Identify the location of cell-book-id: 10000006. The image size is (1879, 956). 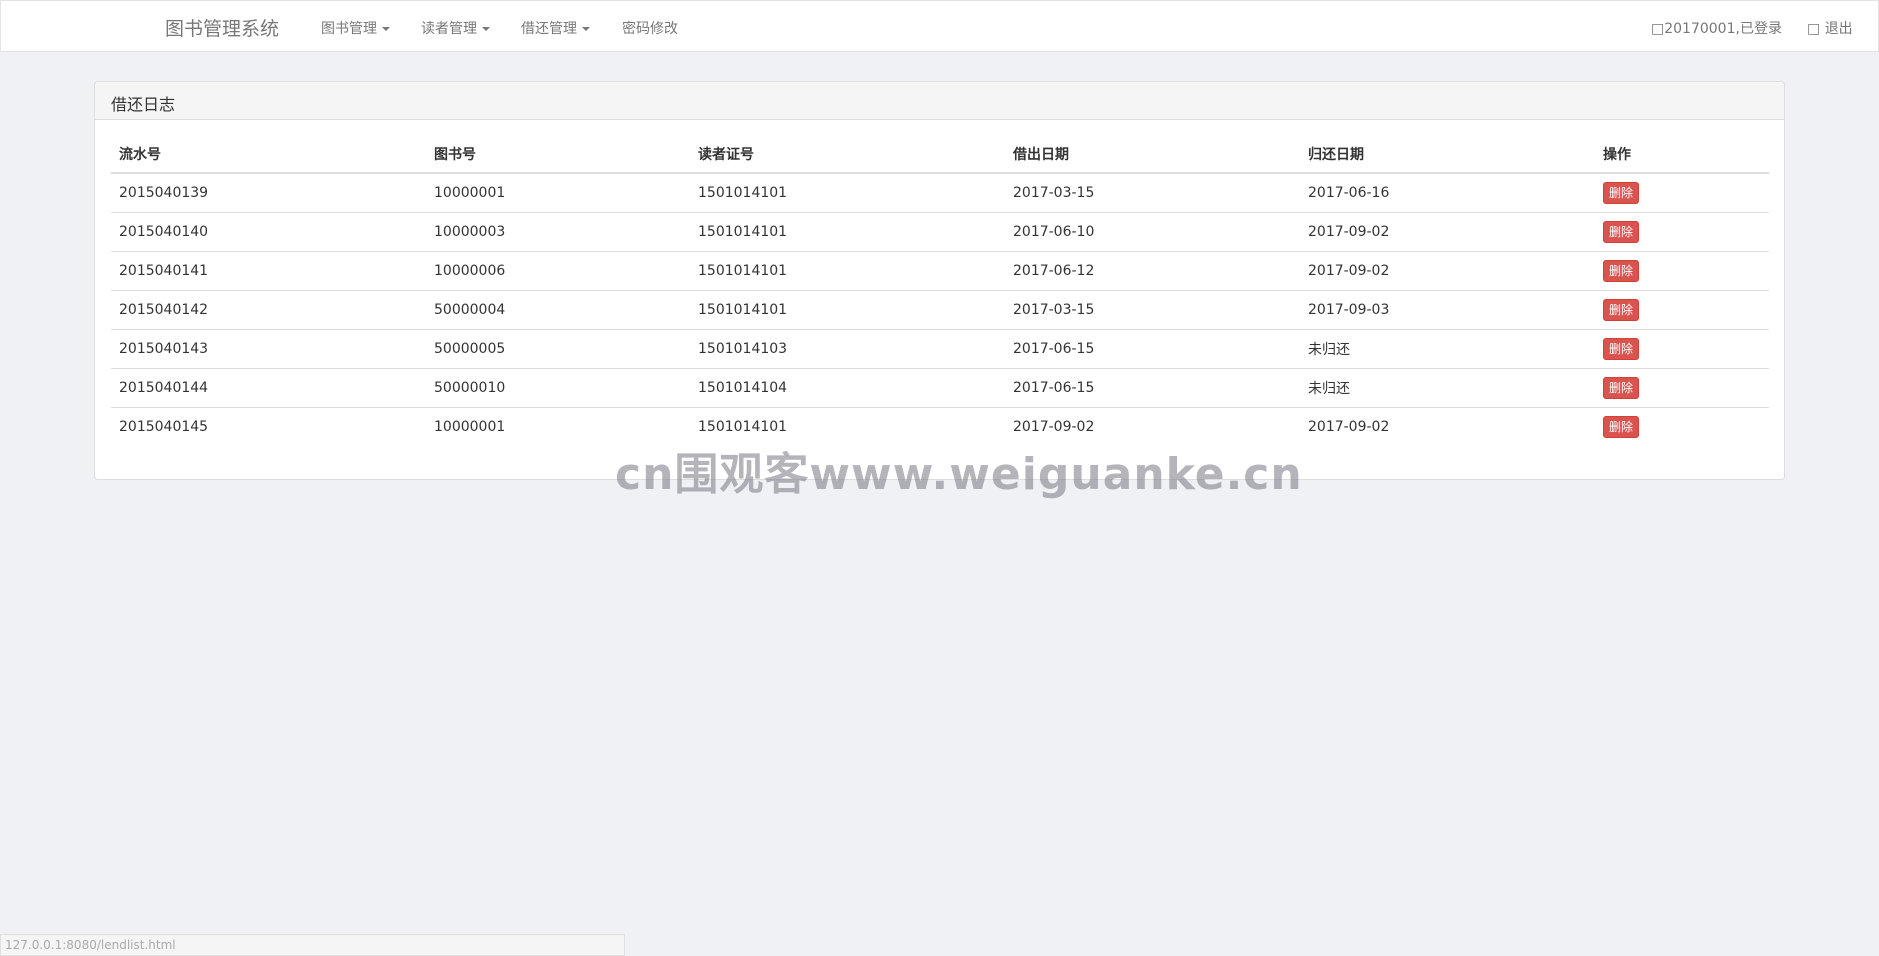
(558, 271).